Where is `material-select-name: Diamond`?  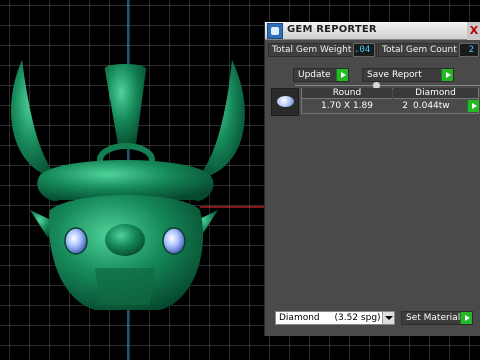 material-select-name: Diamond is located at coordinates (299, 318).